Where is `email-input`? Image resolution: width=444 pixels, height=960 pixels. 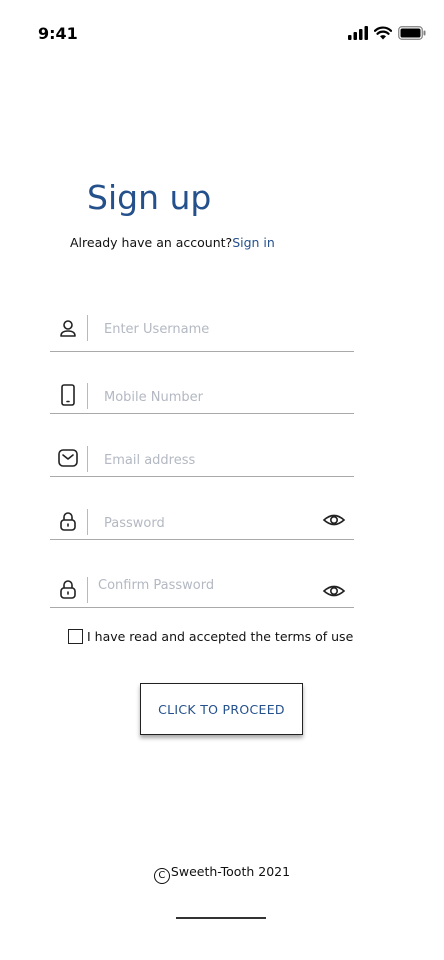
email-input is located at coordinates (209, 460).